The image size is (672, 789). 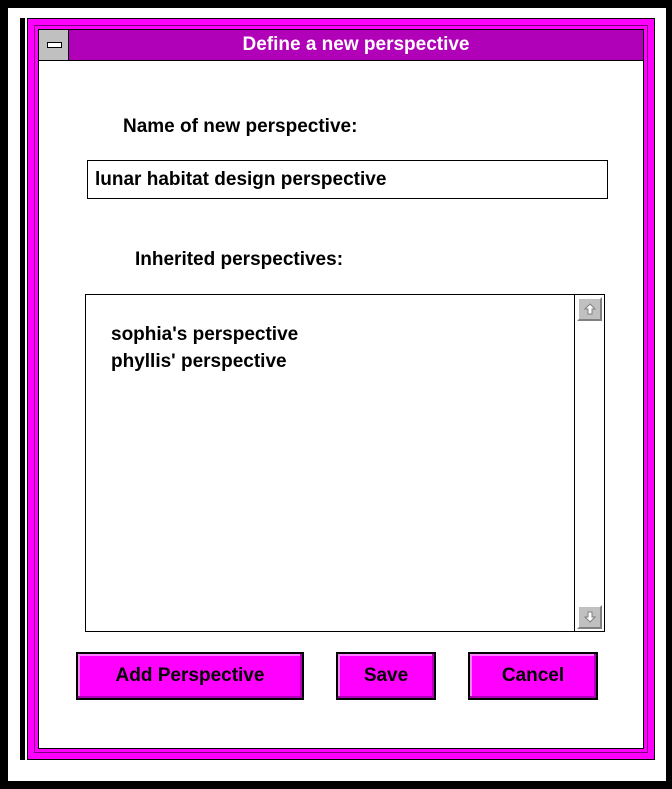 I want to click on inherited-perspectives-label: Inherited perspectives:, so click(x=239, y=259).